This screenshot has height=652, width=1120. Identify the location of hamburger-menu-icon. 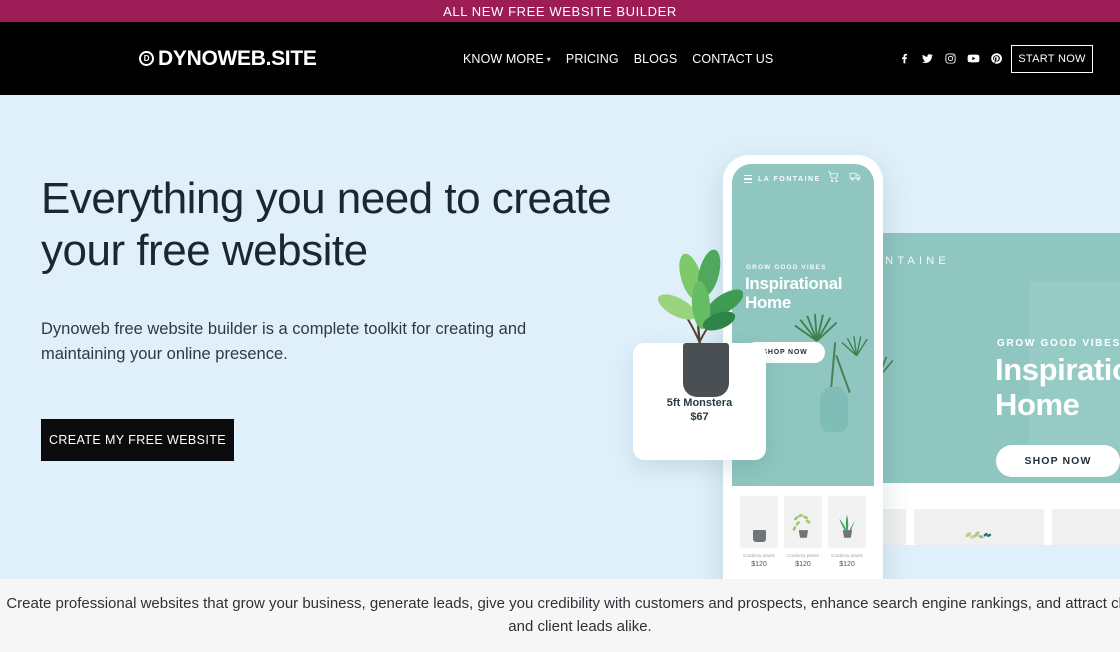
(748, 179).